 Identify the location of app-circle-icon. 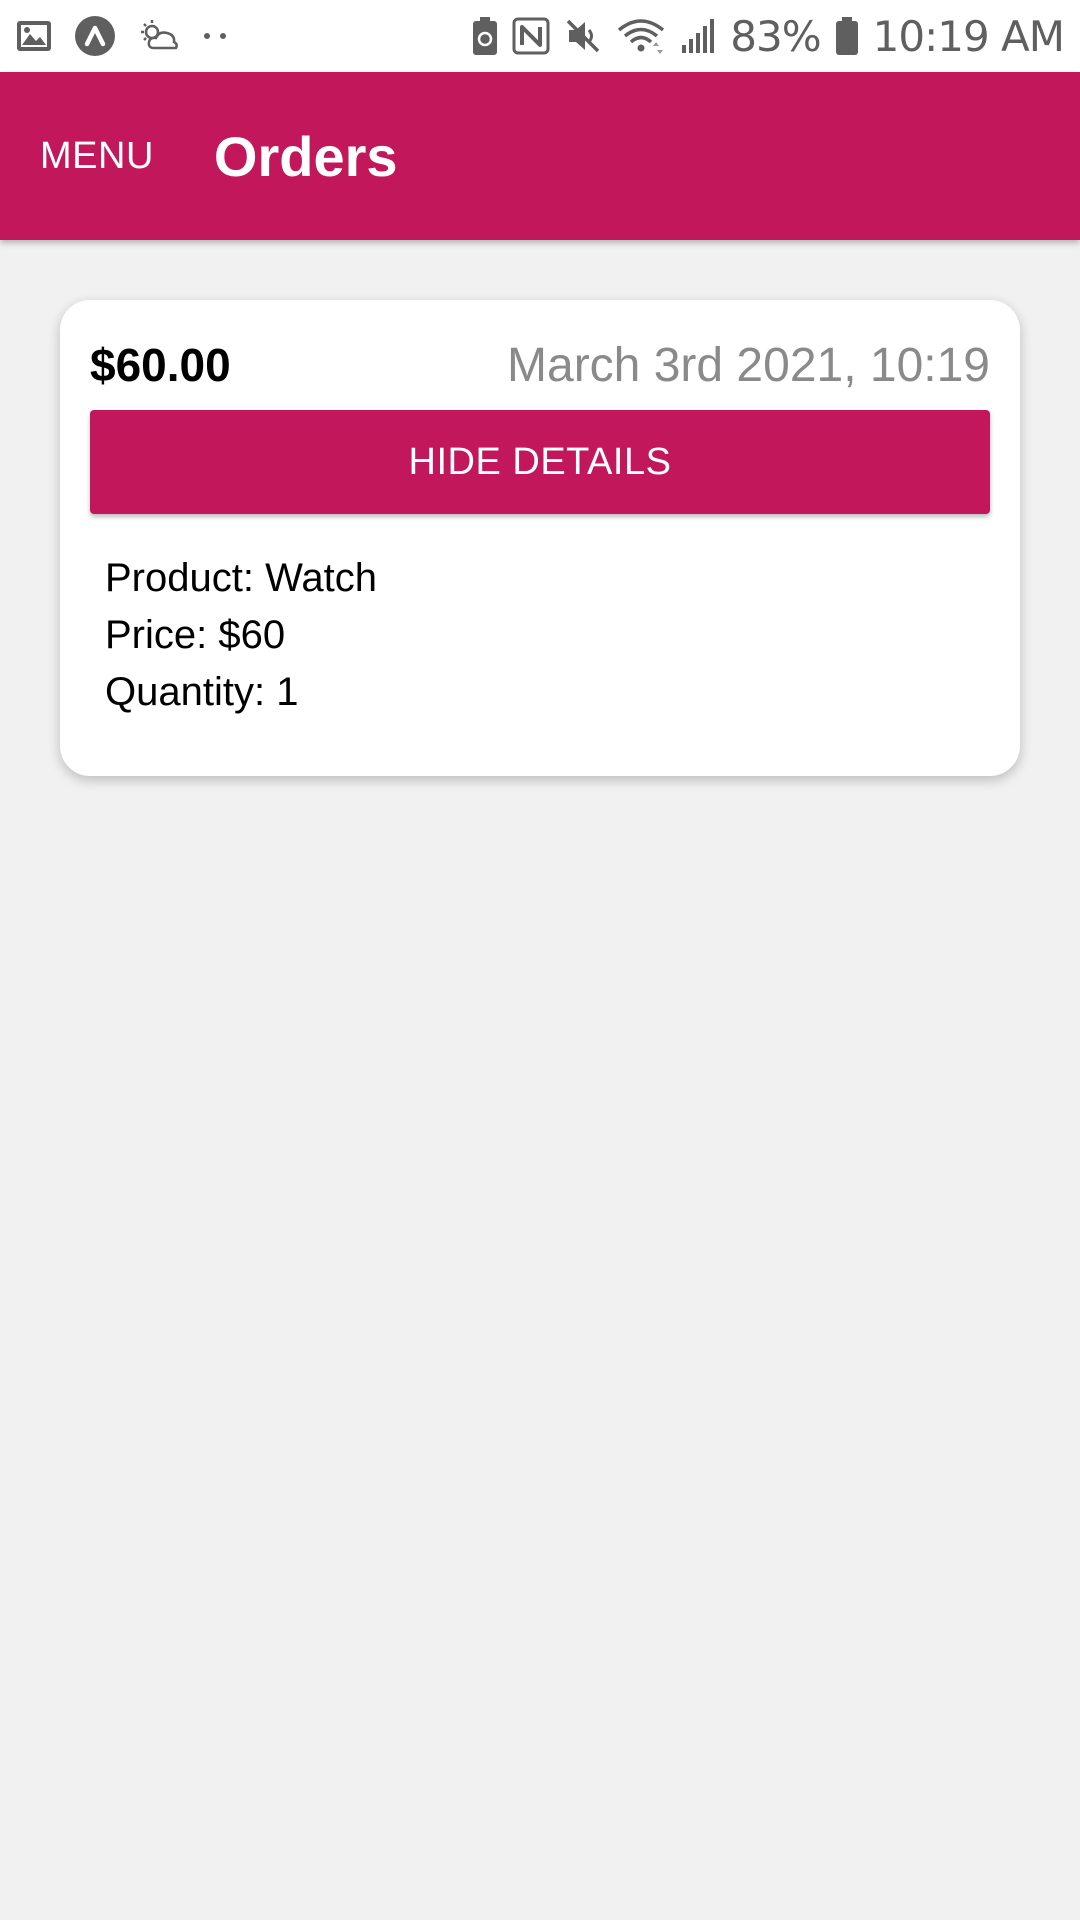
(95, 36).